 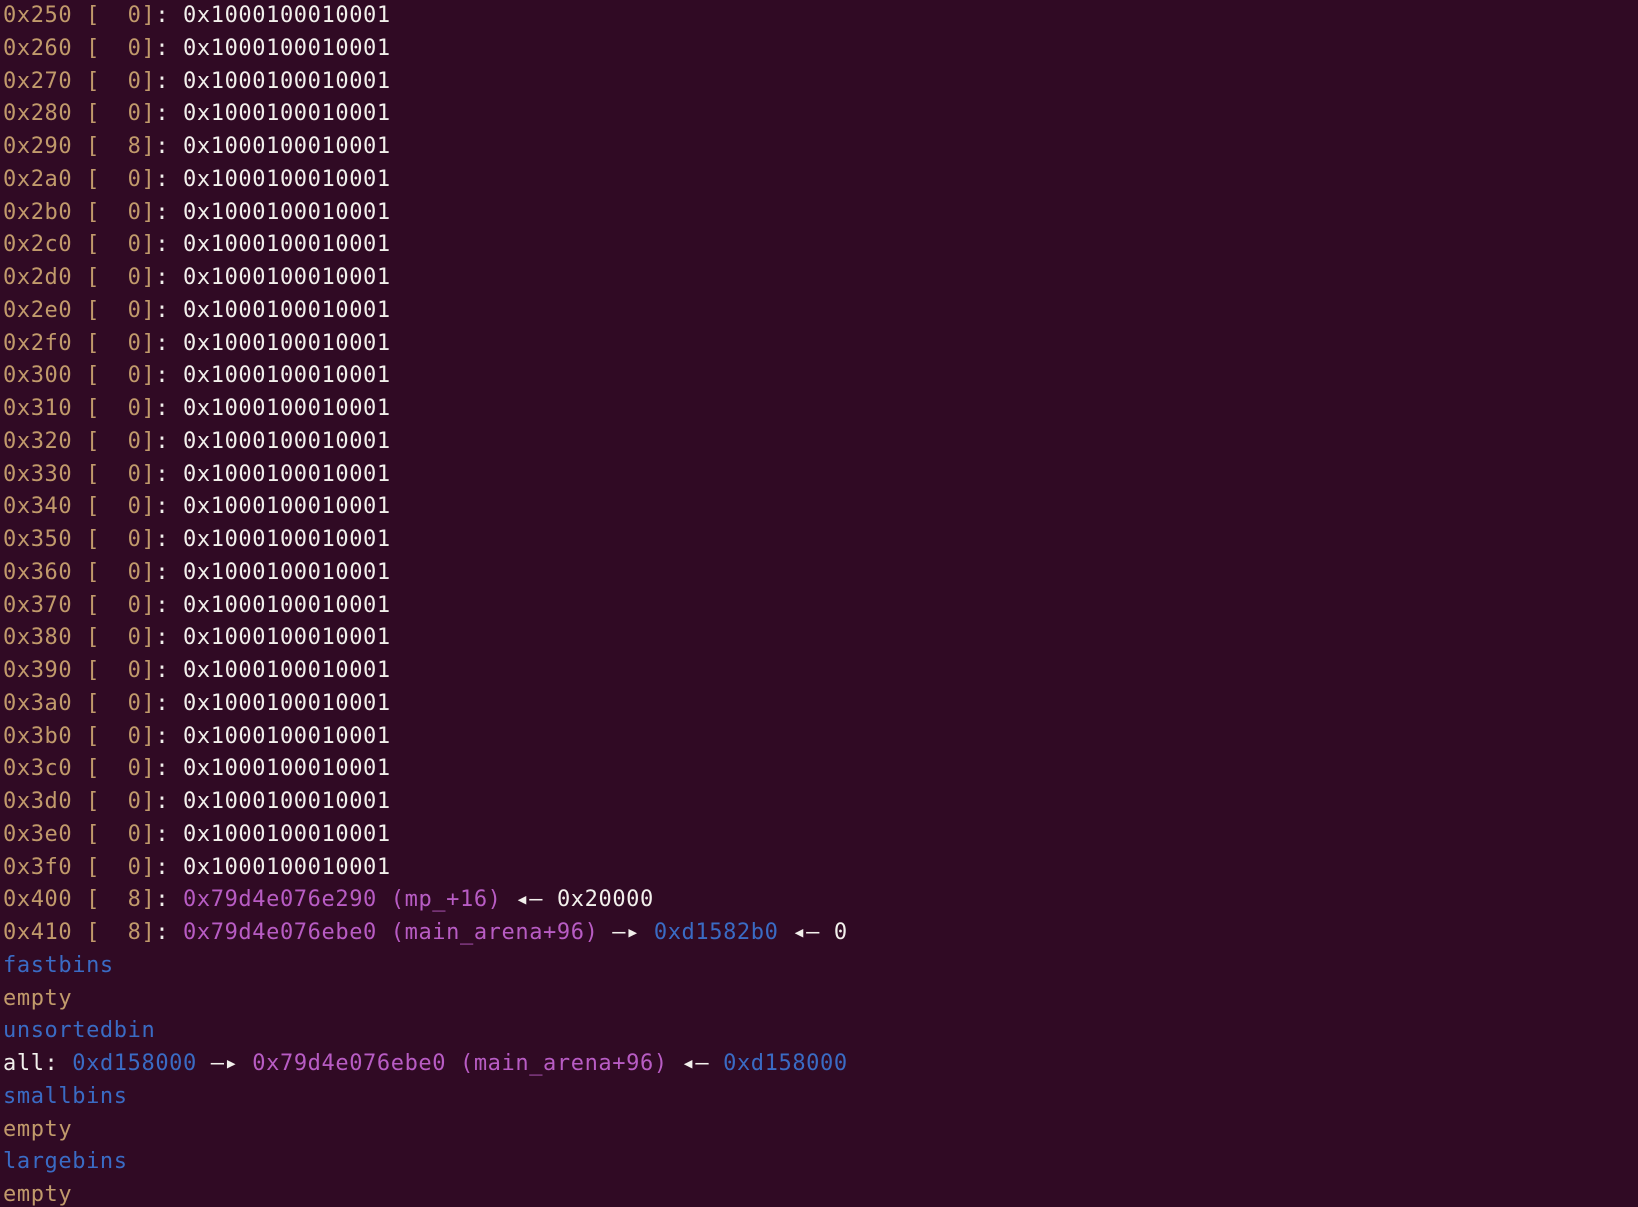 I want to click on pointer-target: 0x20000, so click(x=605, y=900).